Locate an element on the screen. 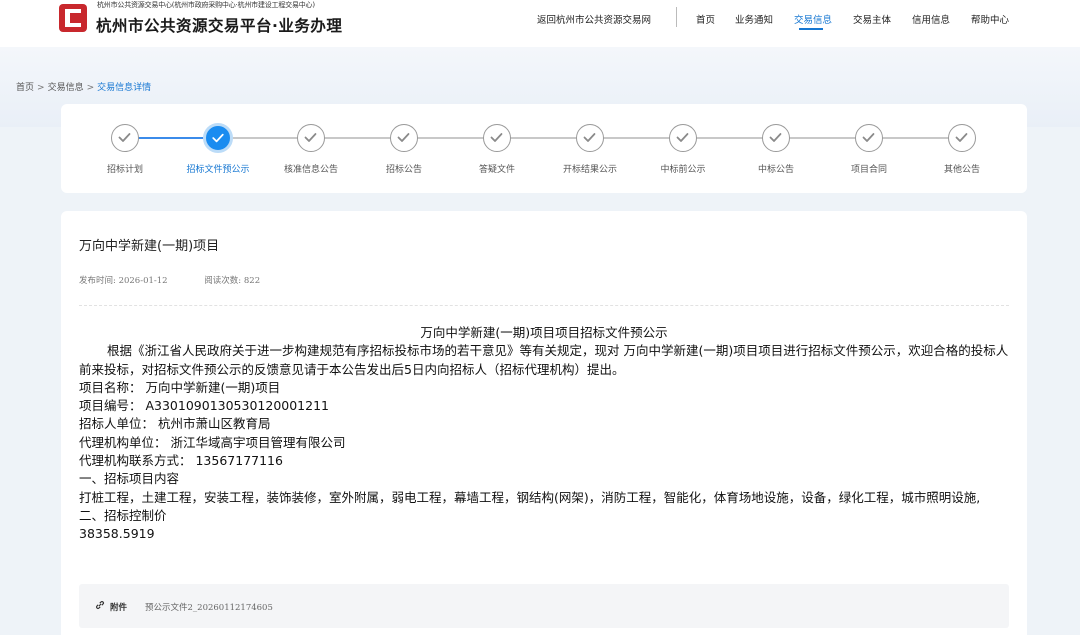 This screenshot has height=635, width=1080. section-price-title: 二、招标控制价 is located at coordinates (123, 515).